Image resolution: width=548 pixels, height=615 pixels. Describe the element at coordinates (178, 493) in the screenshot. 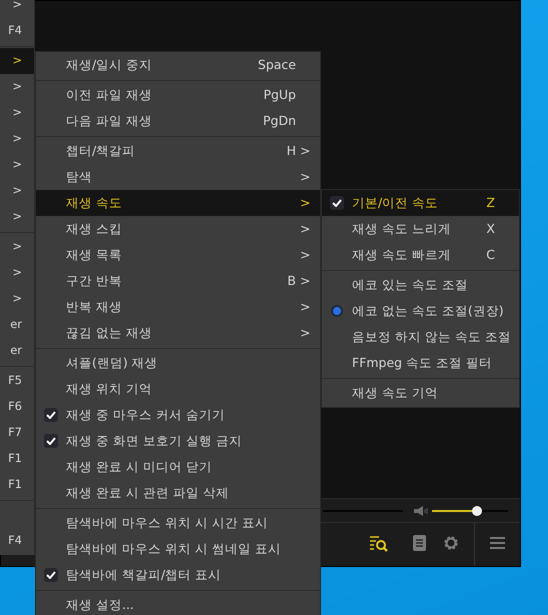

I see `menu-item: 재생 완료 시 관련 파일 삭제` at that location.